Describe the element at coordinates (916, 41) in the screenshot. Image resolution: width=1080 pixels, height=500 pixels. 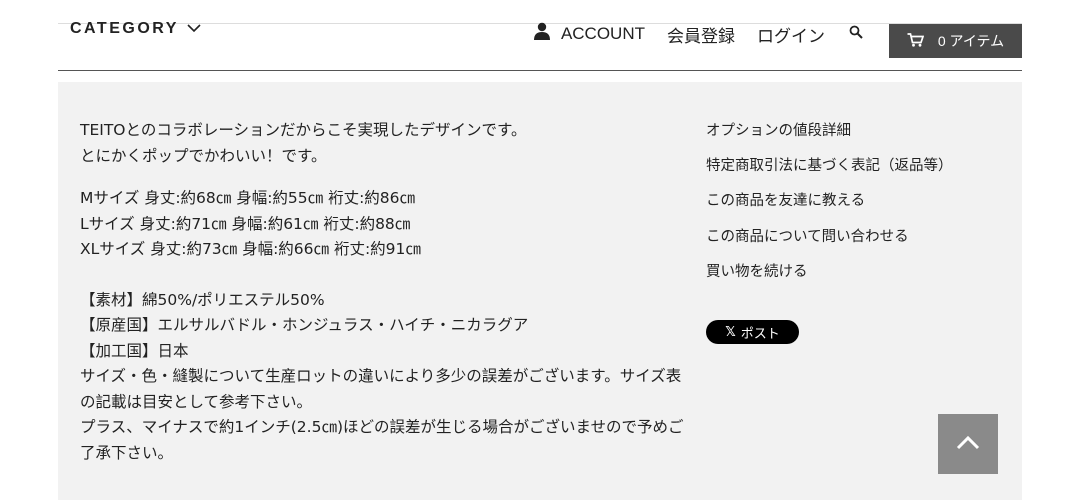
I see `cart-icon` at that location.